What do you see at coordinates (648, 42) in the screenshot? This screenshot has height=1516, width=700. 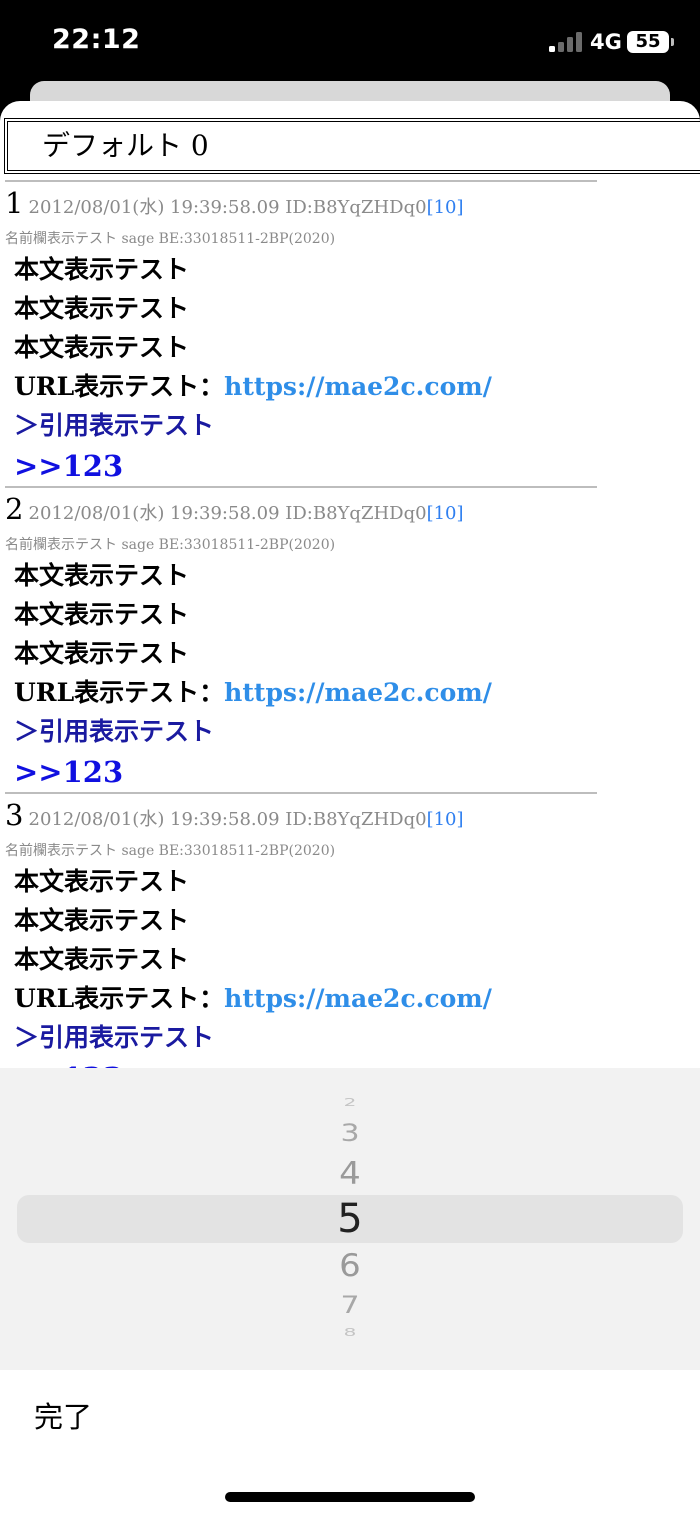 I see `battery-icon: 55` at bounding box center [648, 42].